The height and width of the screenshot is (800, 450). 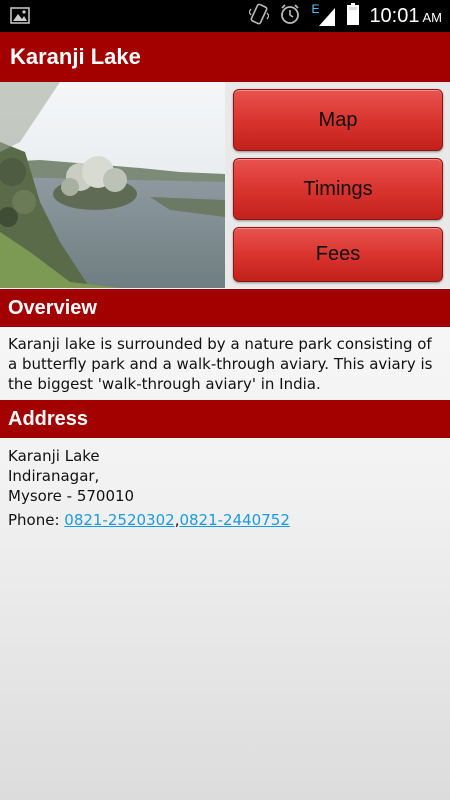 I want to click on gallery-icon, so click(x=20, y=17).